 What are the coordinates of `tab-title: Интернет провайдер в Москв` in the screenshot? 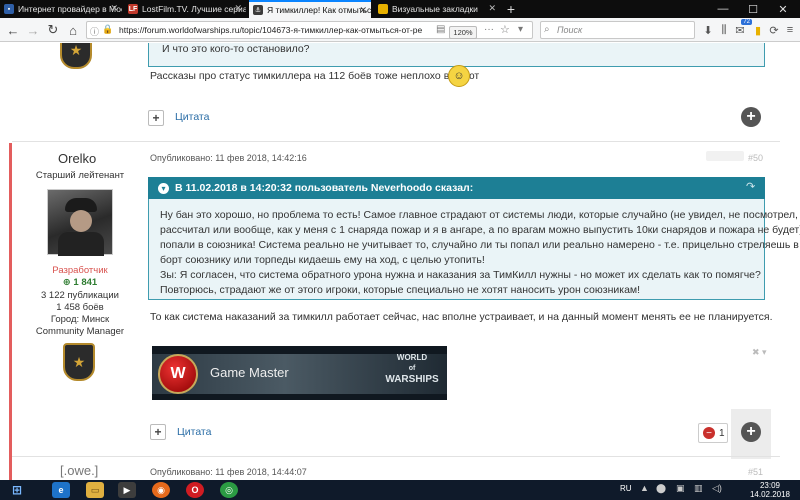 It's located at (70, 9).